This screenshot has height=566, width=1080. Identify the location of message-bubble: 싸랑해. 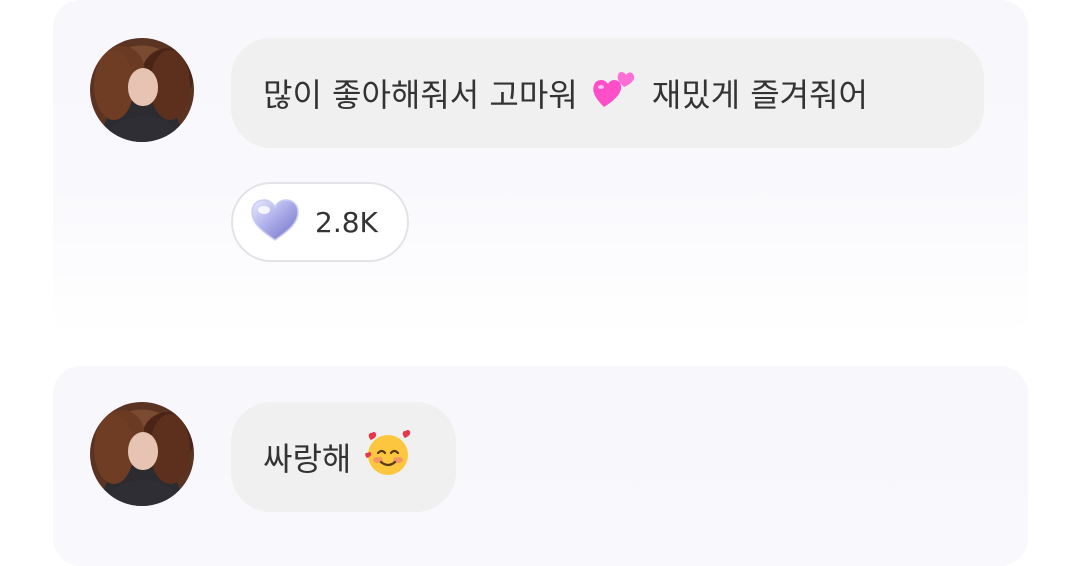
(343, 457).